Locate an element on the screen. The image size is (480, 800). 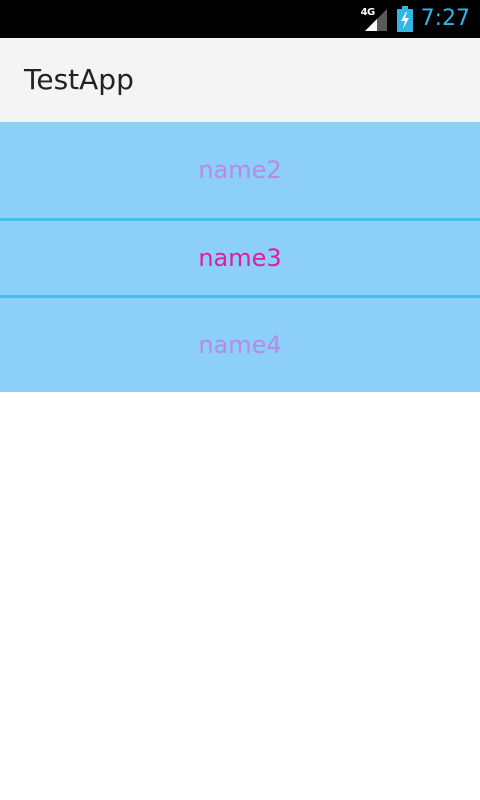
list-item-name2: name2 is located at coordinates (240, 170).